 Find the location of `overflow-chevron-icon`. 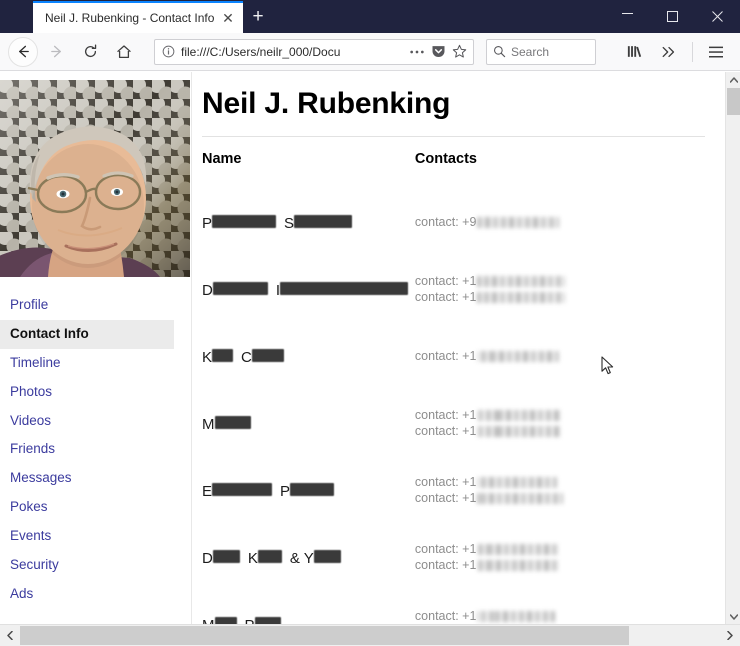

overflow-chevron-icon is located at coordinates (669, 52).